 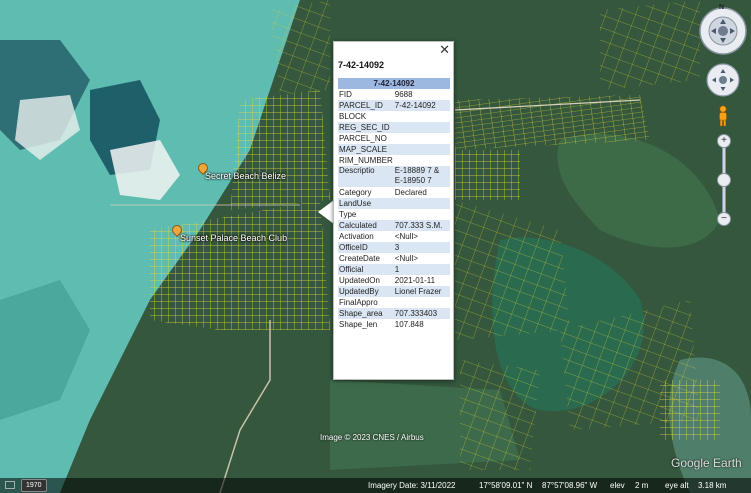 What do you see at coordinates (366, 313) in the screenshot?
I see `attribute-key: Shape_area` at bounding box center [366, 313].